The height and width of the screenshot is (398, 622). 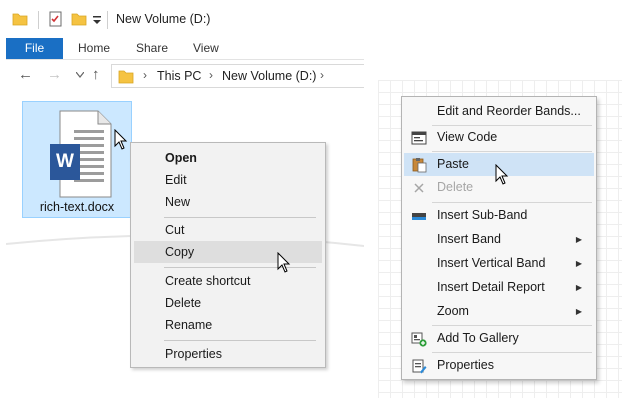 I want to click on breadcrumb-item-this-pc: This PC, so click(x=179, y=76).